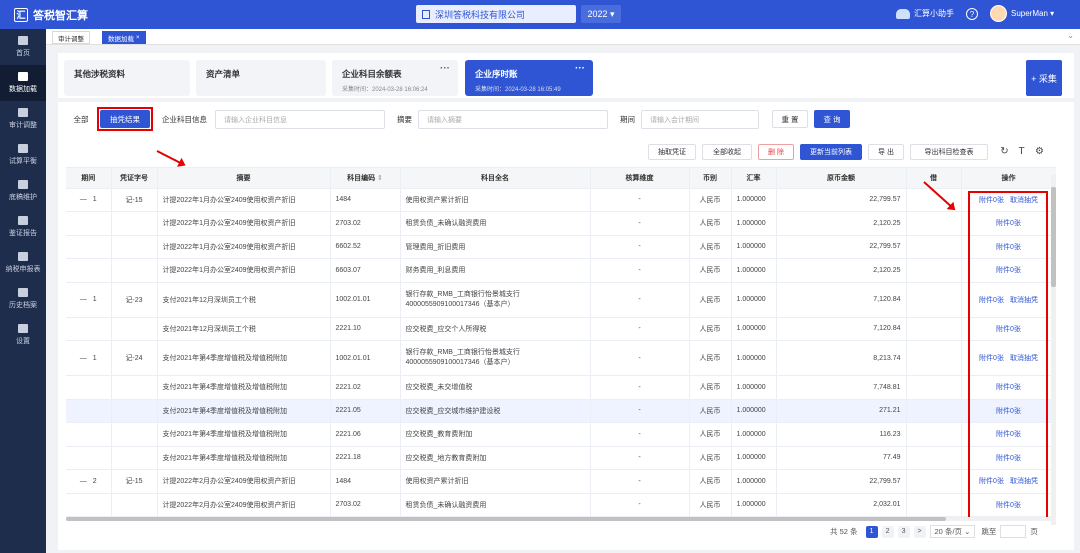  What do you see at coordinates (437, 200) in the screenshot?
I see `name-cell: 使用权资产累计折旧` at bounding box center [437, 200].